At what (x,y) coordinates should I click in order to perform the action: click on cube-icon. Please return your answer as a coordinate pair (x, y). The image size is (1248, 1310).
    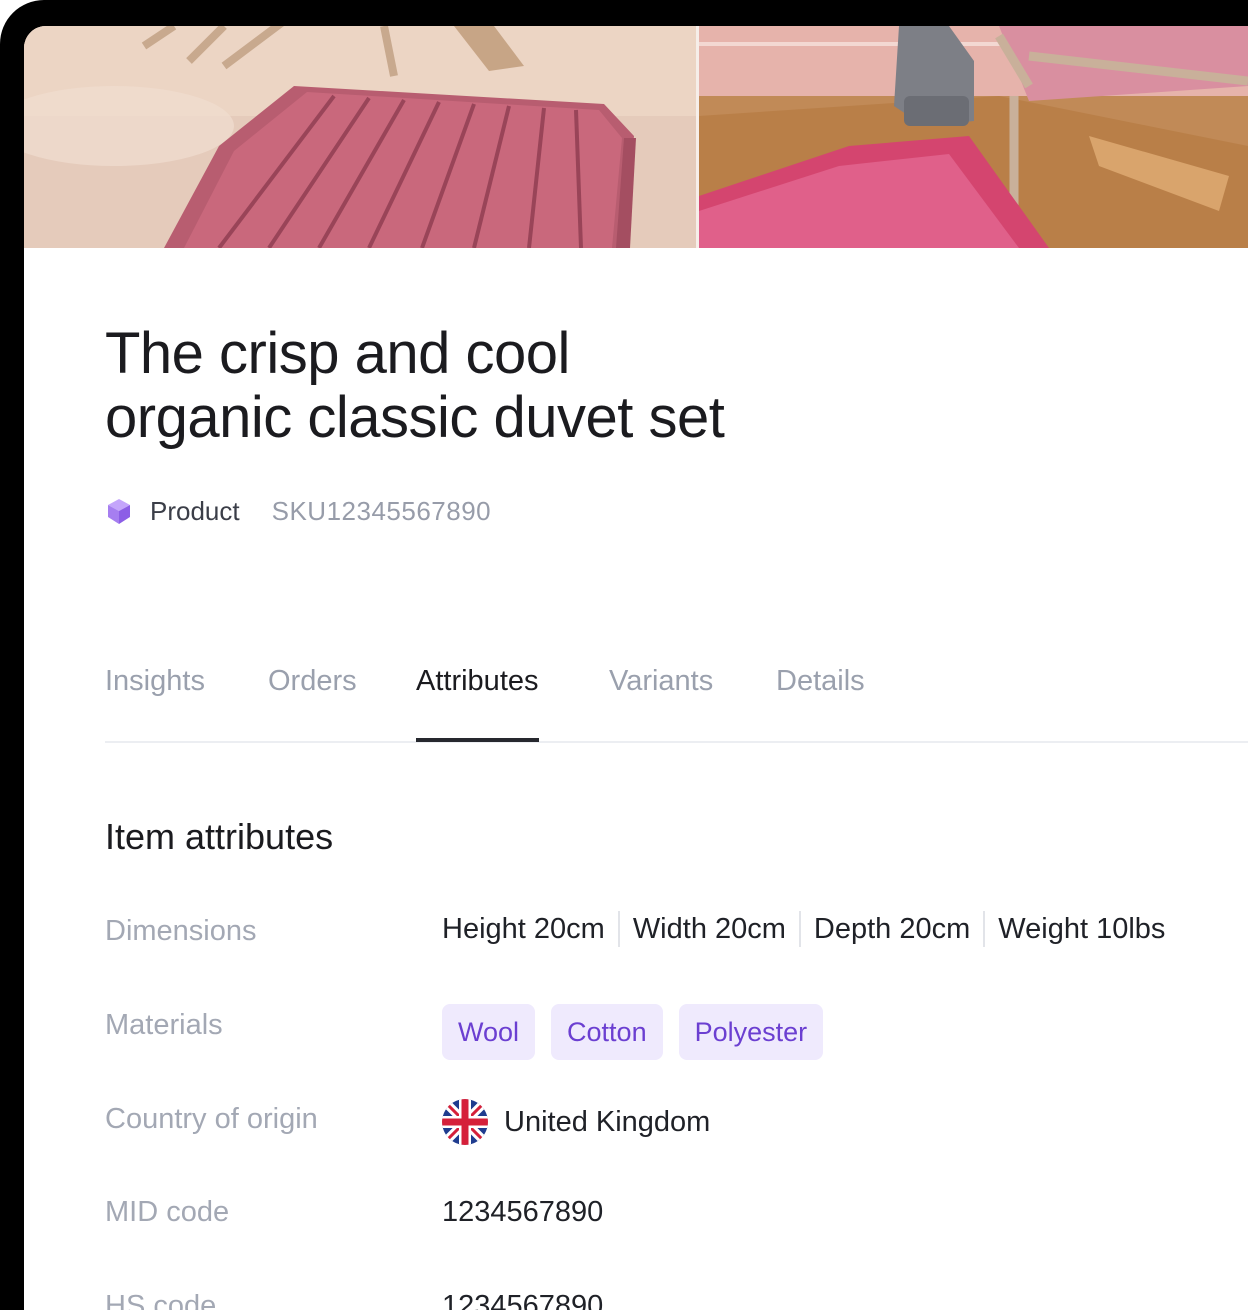
    Looking at the image, I should click on (119, 511).